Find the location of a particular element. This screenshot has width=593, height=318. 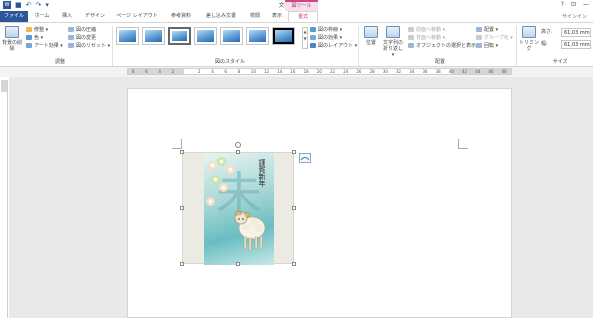

new-year-card-image: 未 謹賀新年 is located at coordinates (238, 208).